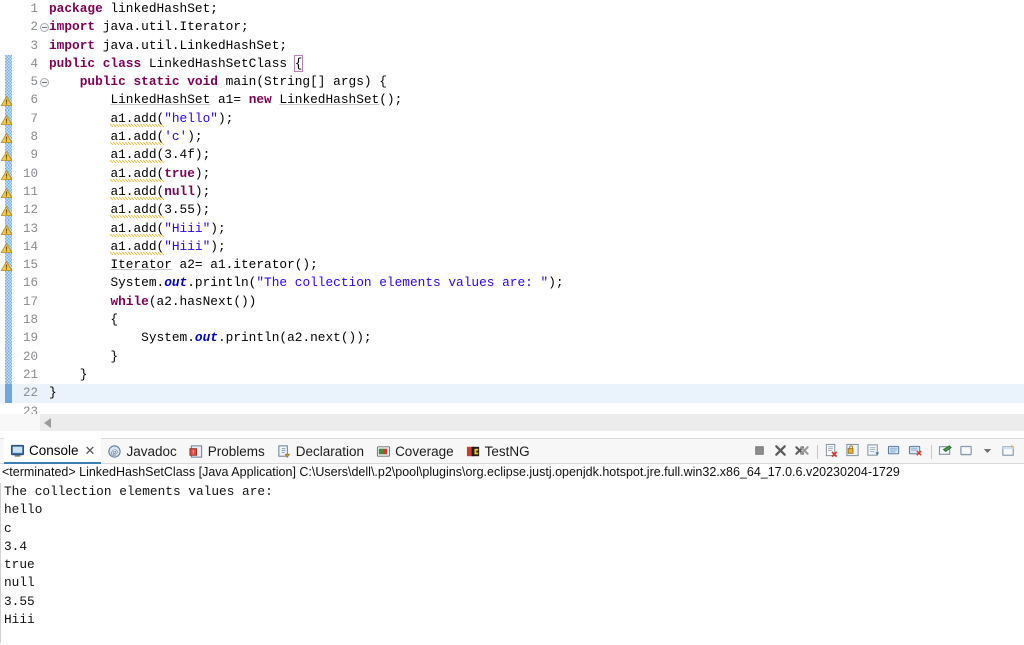 This screenshot has height=645, width=1024. What do you see at coordinates (47, 423) in the screenshot?
I see `scroll-left-arrow-icon` at bounding box center [47, 423].